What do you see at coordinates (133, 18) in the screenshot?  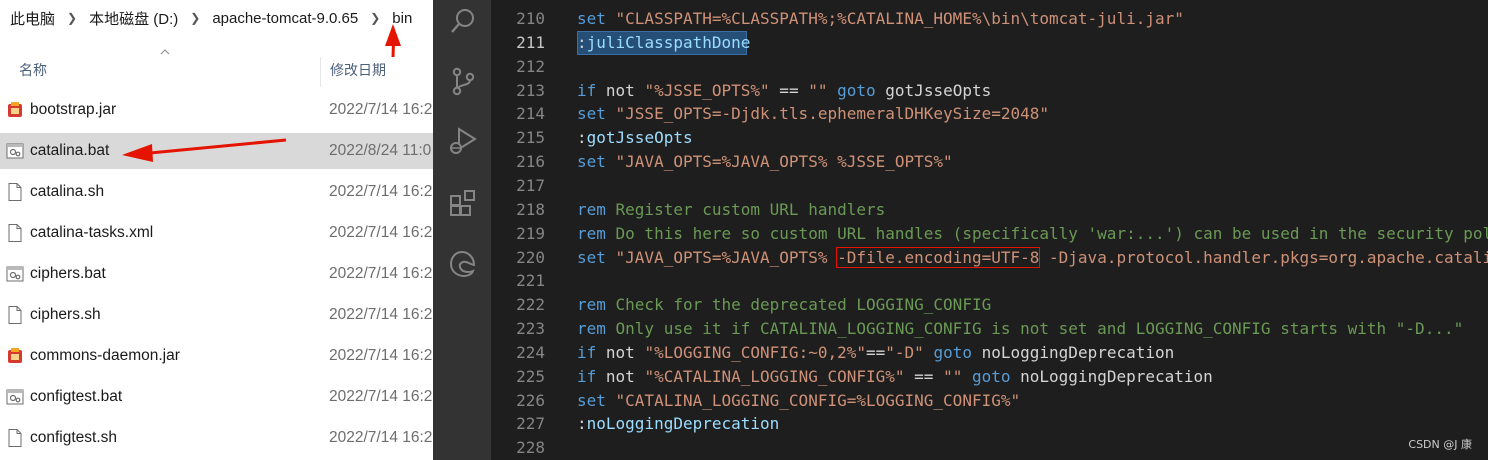 I see `breadcrumb-local-disk: 本地磁盘 (D:)` at bounding box center [133, 18].